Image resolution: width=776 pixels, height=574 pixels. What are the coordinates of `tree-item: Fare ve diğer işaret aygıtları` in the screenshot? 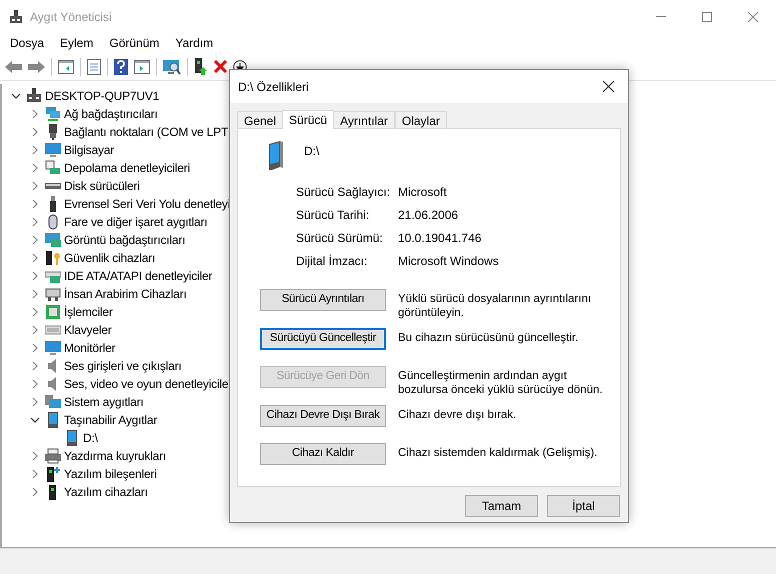 It's located at (136, 222).